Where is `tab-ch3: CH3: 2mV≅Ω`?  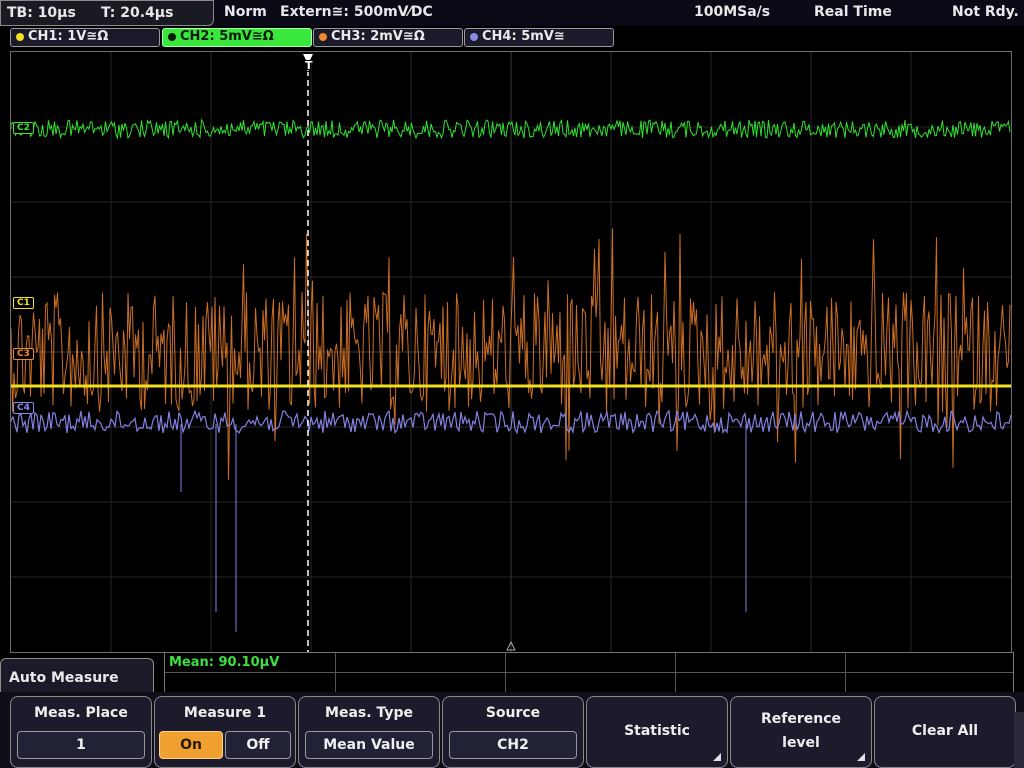 tab-ch3: CH3: 2mV≅Ω is located at coordinates (388, 37).